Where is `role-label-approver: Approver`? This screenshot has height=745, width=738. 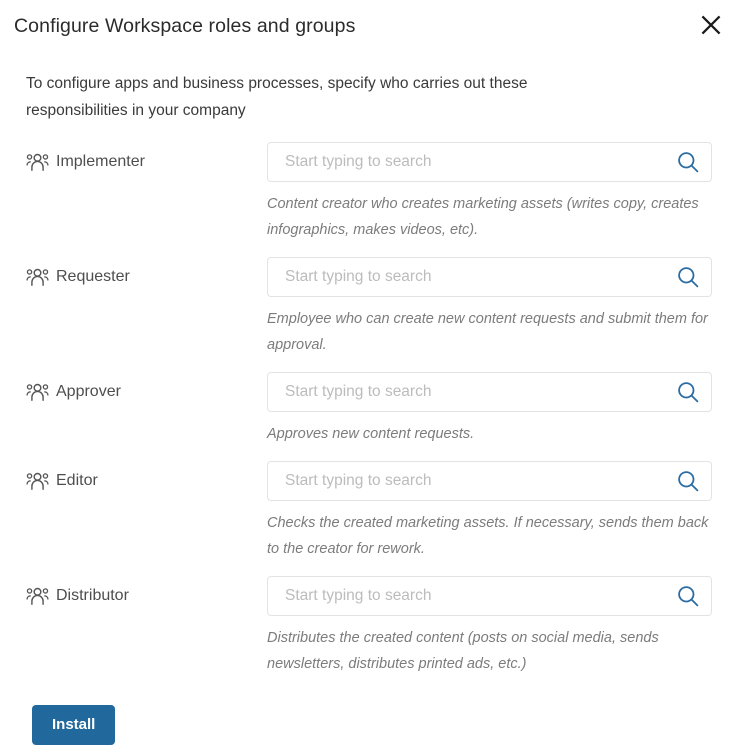
role-label-approver: Approver is located at coordinates (146, 386).